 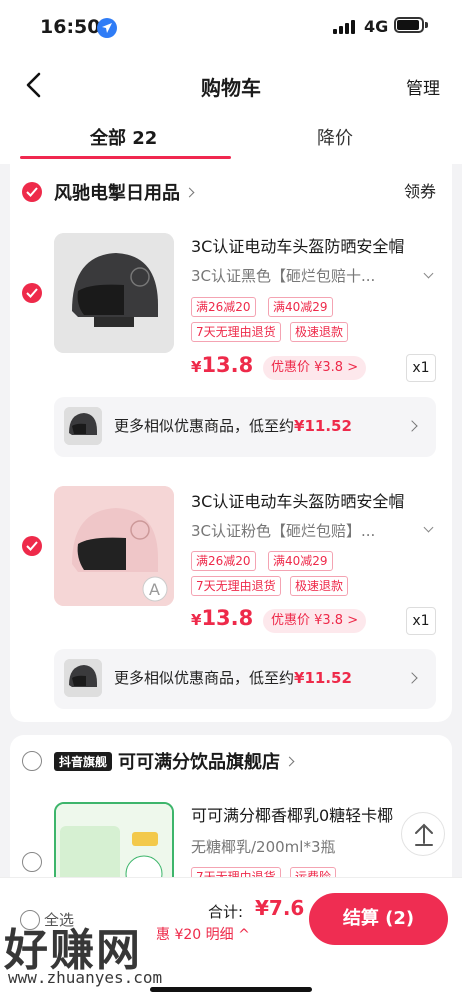 I want to click on signal-icon, so click(x=344, y=27).